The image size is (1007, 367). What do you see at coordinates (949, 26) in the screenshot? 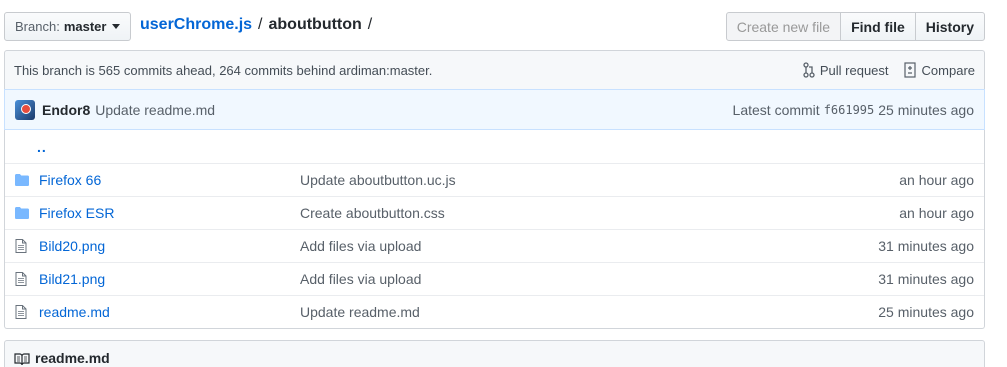
I see `history-button: History` at bounding box center [949, 26].